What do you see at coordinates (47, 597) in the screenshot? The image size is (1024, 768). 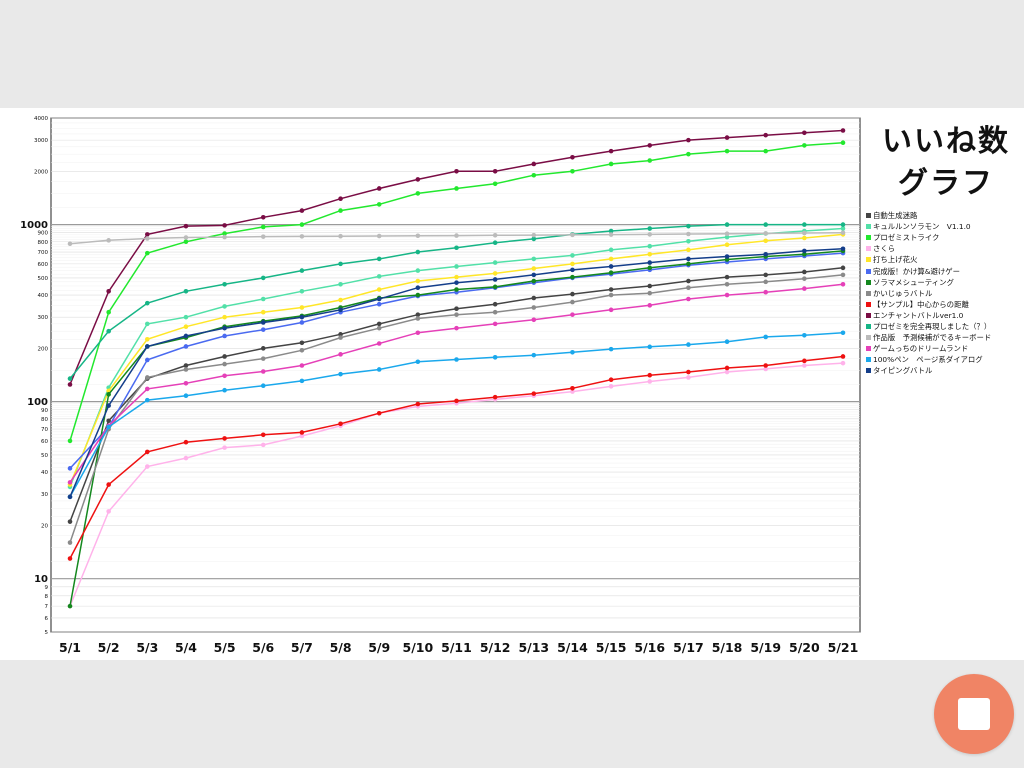 I see `y-tick-label: 8` at bounding box center [47, 597].